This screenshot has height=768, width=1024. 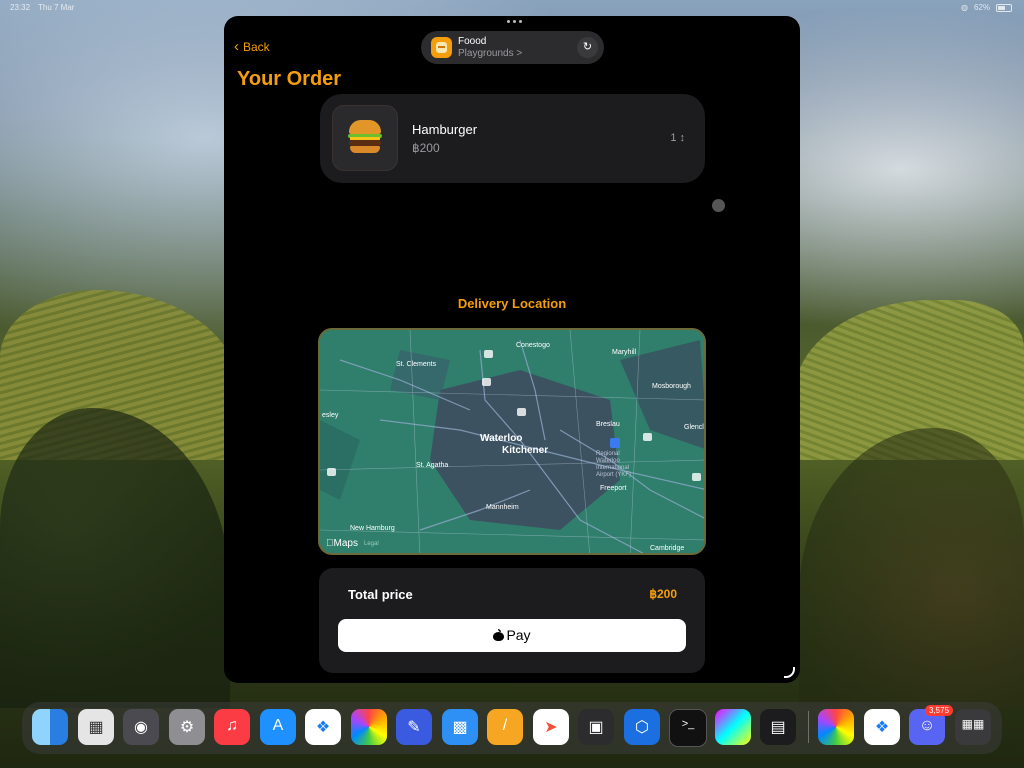 What do you see at coordinates (964, 7) in the screenshot?
I see `wifi-icon: ◍` at bounding box center [964, 7].